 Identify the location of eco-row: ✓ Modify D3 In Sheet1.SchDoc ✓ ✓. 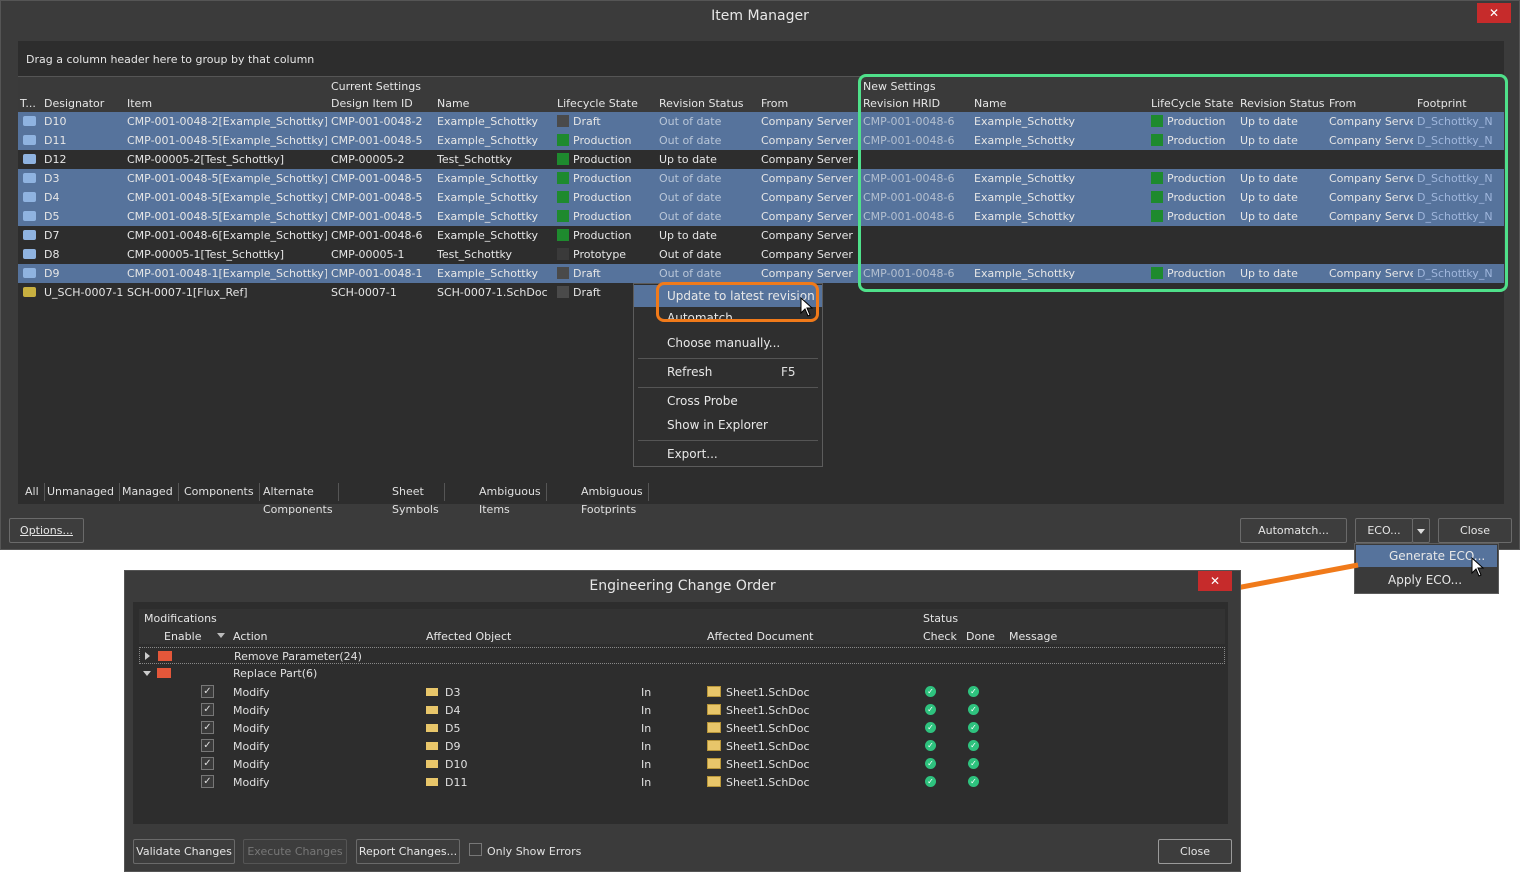
(682, 692).